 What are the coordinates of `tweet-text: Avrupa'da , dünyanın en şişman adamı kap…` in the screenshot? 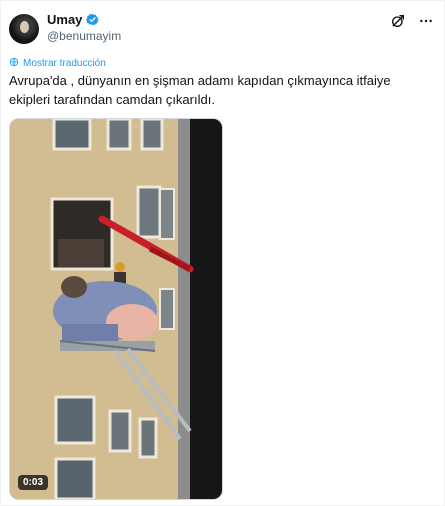 It's located at (200, 90).